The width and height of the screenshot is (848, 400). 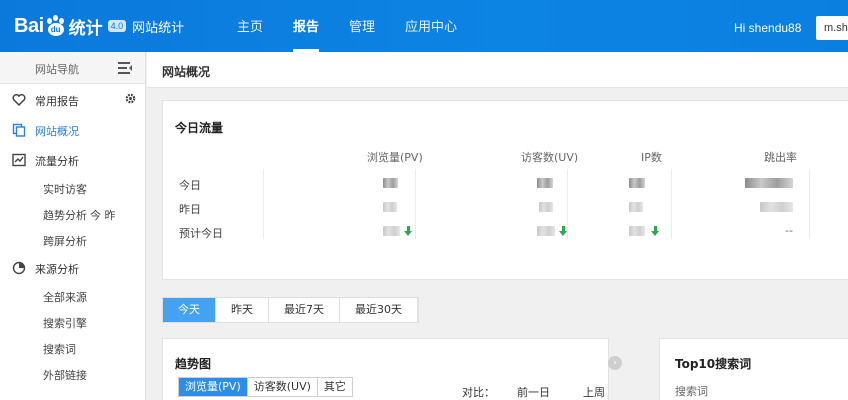 What do you see at coordinates (57, 269) in the screenshot?
I see `sidebar-item-label: 来源分析` at bounding box center [57, 269].